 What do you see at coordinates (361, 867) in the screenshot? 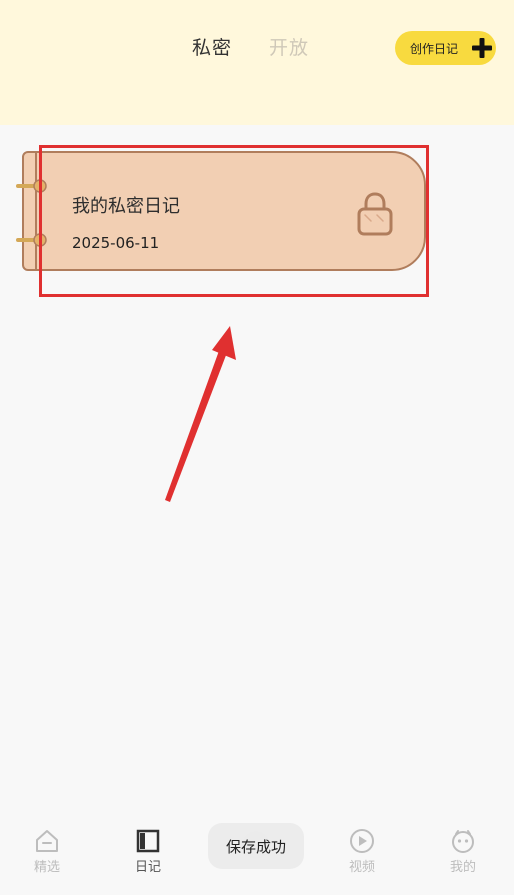
I see `nav-label-video: 视频` at bounding box center [361, 867].